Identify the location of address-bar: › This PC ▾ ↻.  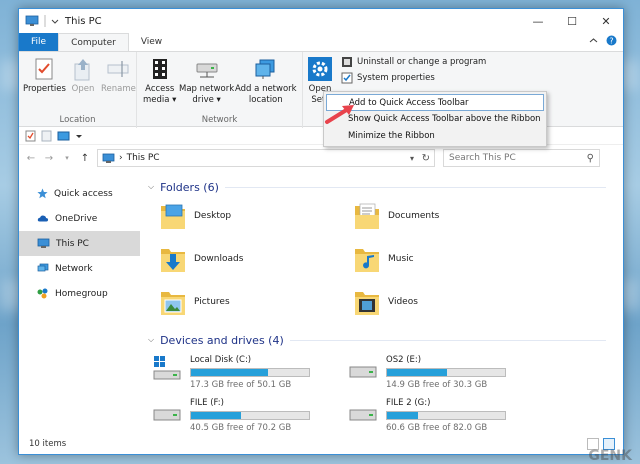
(266, 158).